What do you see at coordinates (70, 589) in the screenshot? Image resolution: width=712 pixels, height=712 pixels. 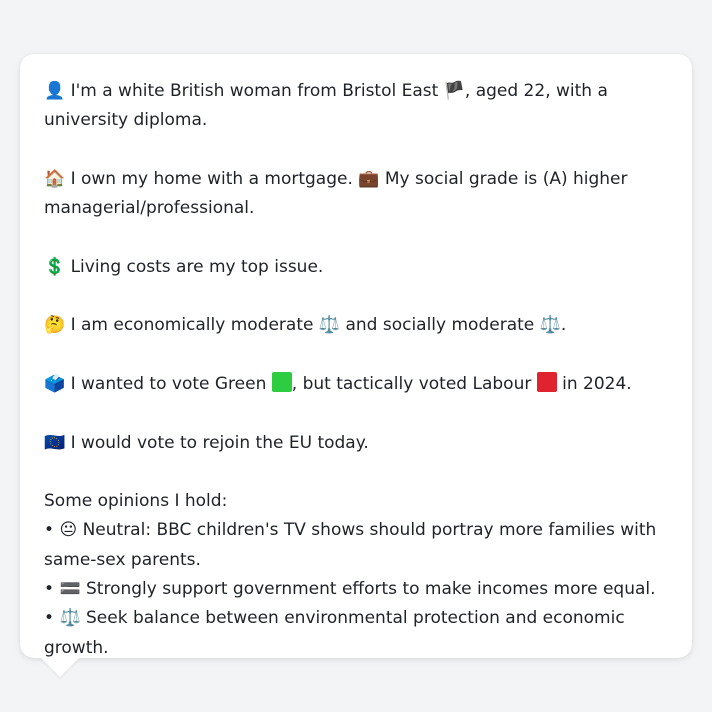 I see `equals-icon: 🟰` at bounding box center [70, 589].